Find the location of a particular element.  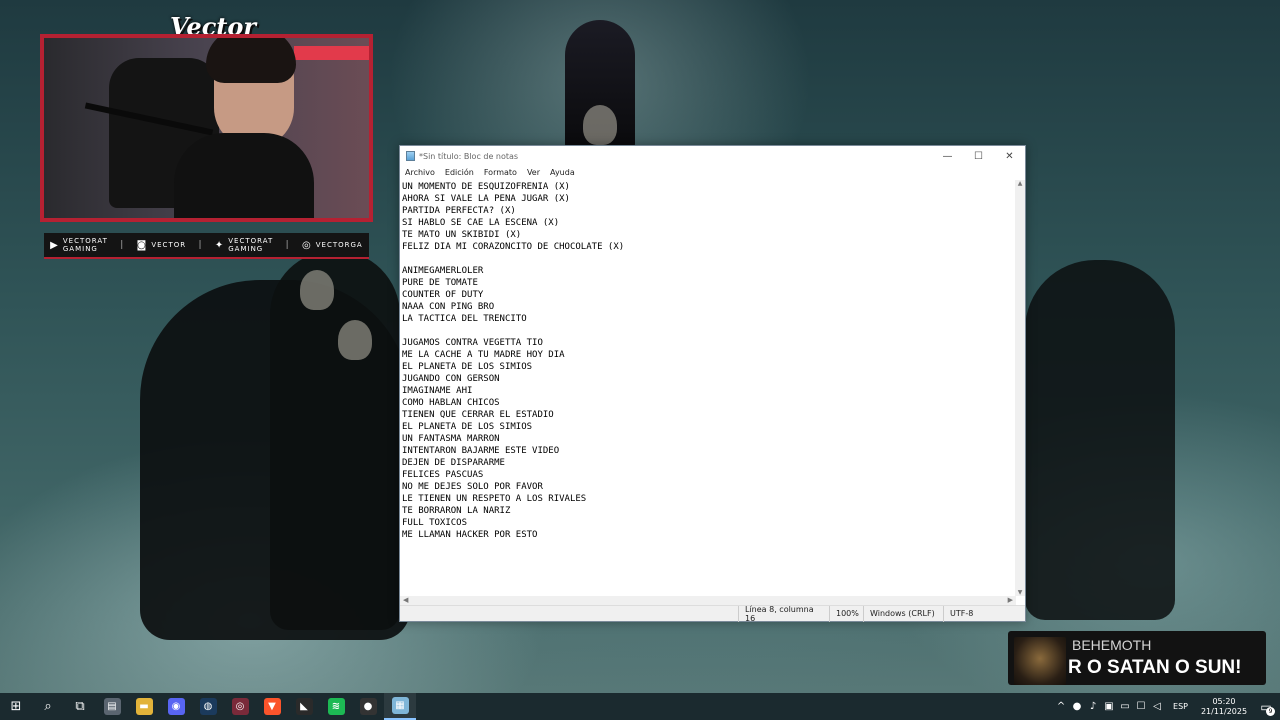

taskbar-app-button: ▬ is located at coordinates (144, 706).